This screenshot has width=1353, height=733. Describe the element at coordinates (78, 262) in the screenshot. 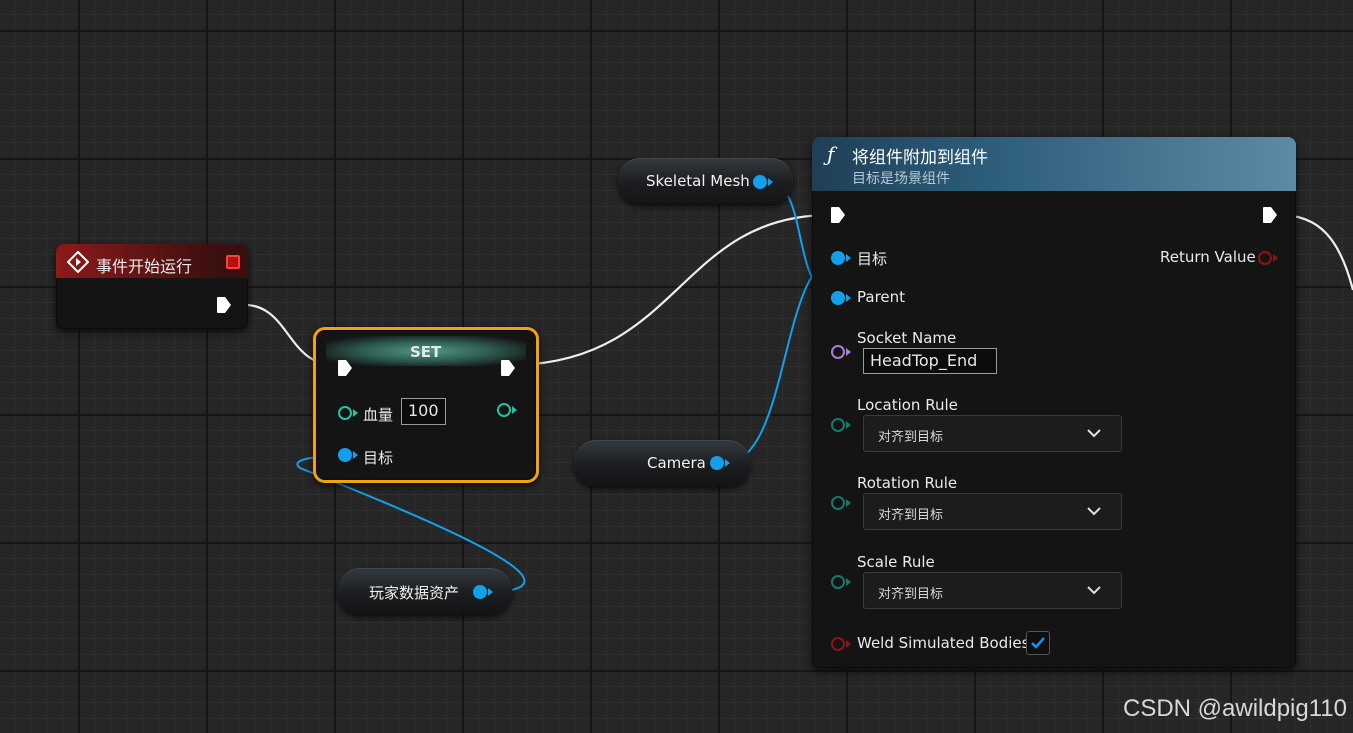

I see `event-diamond-icon` at that location.